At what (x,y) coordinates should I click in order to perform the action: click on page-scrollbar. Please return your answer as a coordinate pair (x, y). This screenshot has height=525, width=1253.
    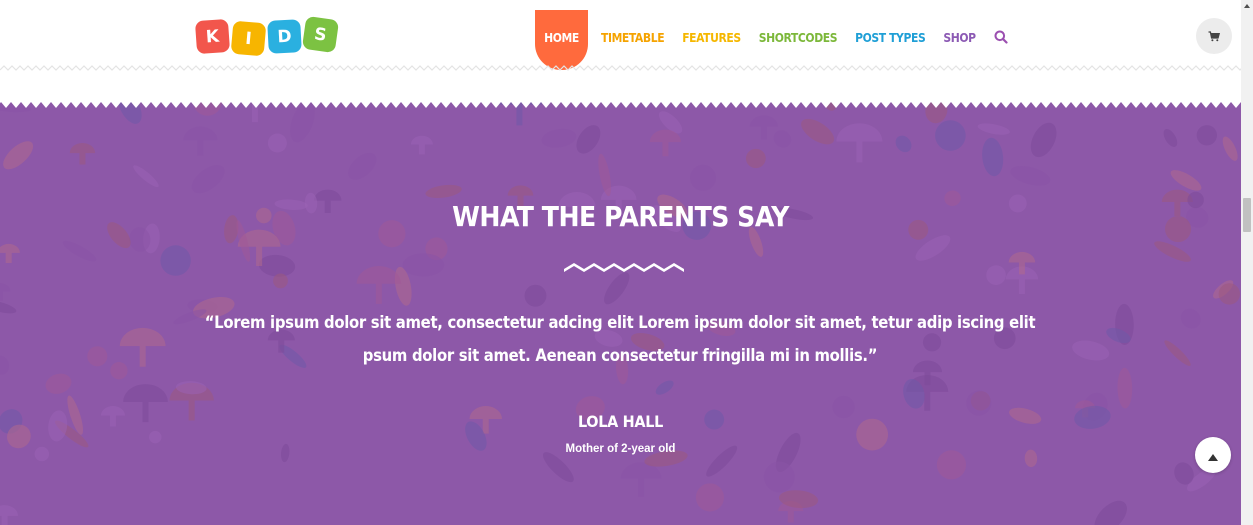
    Looking at the image, I should click on (1247, 262).